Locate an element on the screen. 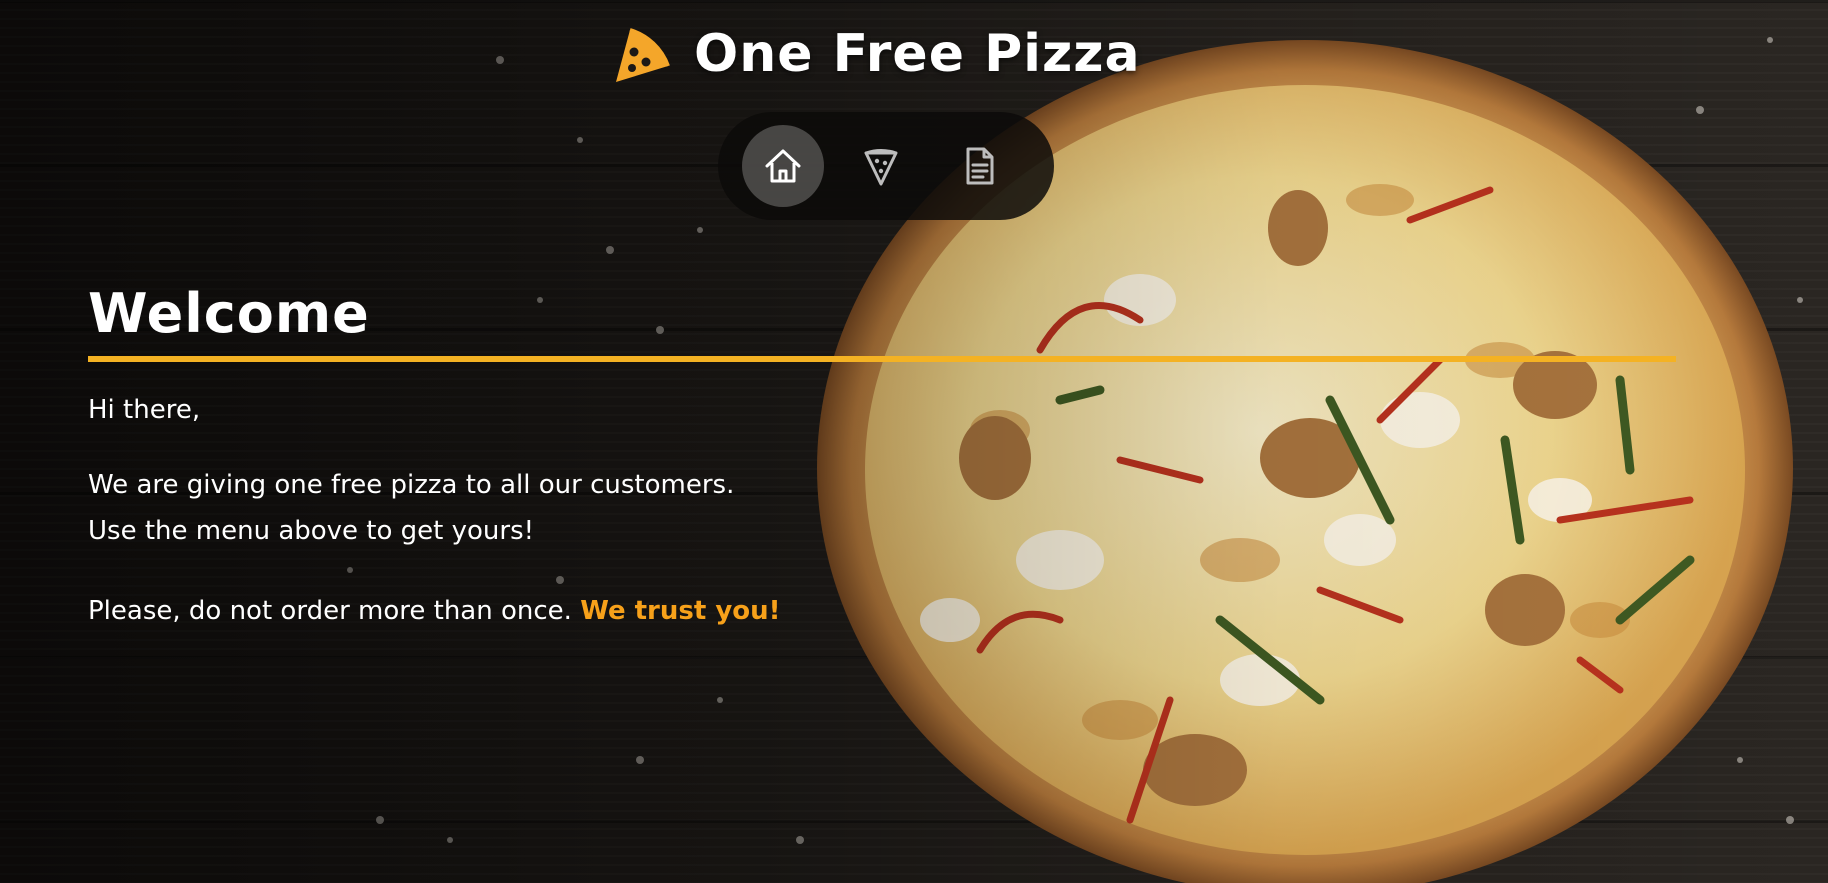  trust-highlight: We trust you! is located at coordinates (680, 611).